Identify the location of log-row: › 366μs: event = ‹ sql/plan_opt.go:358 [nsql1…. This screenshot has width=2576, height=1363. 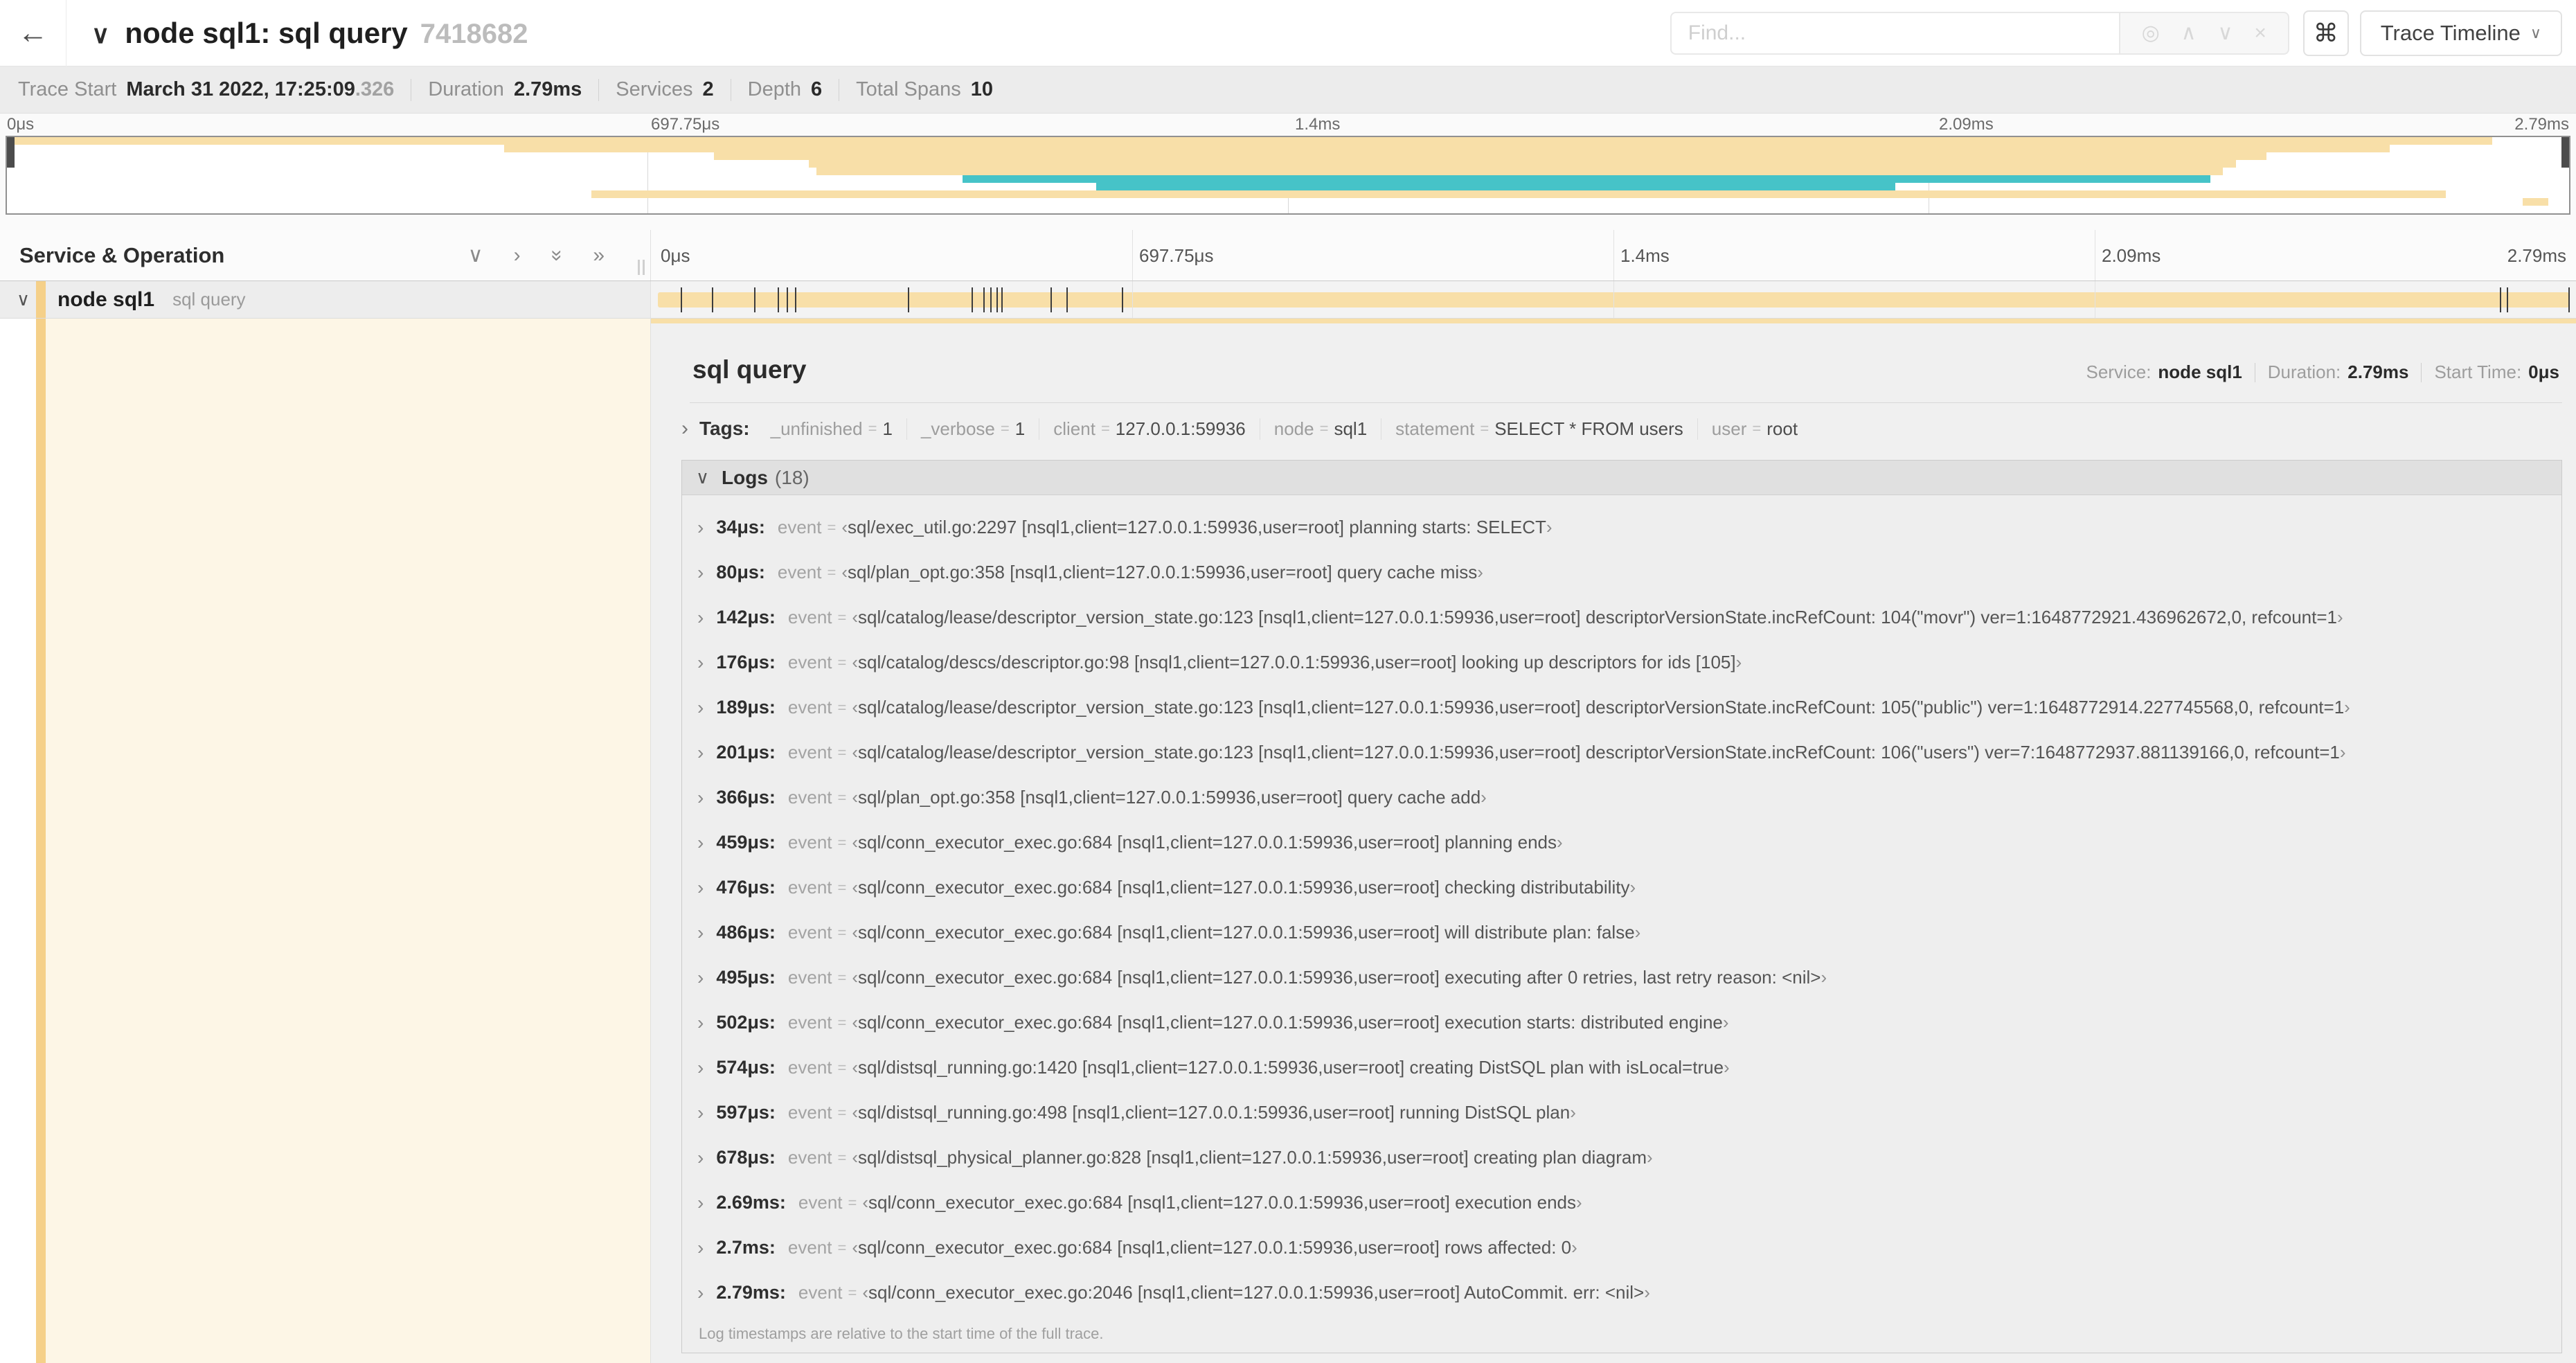
(1621, 798).